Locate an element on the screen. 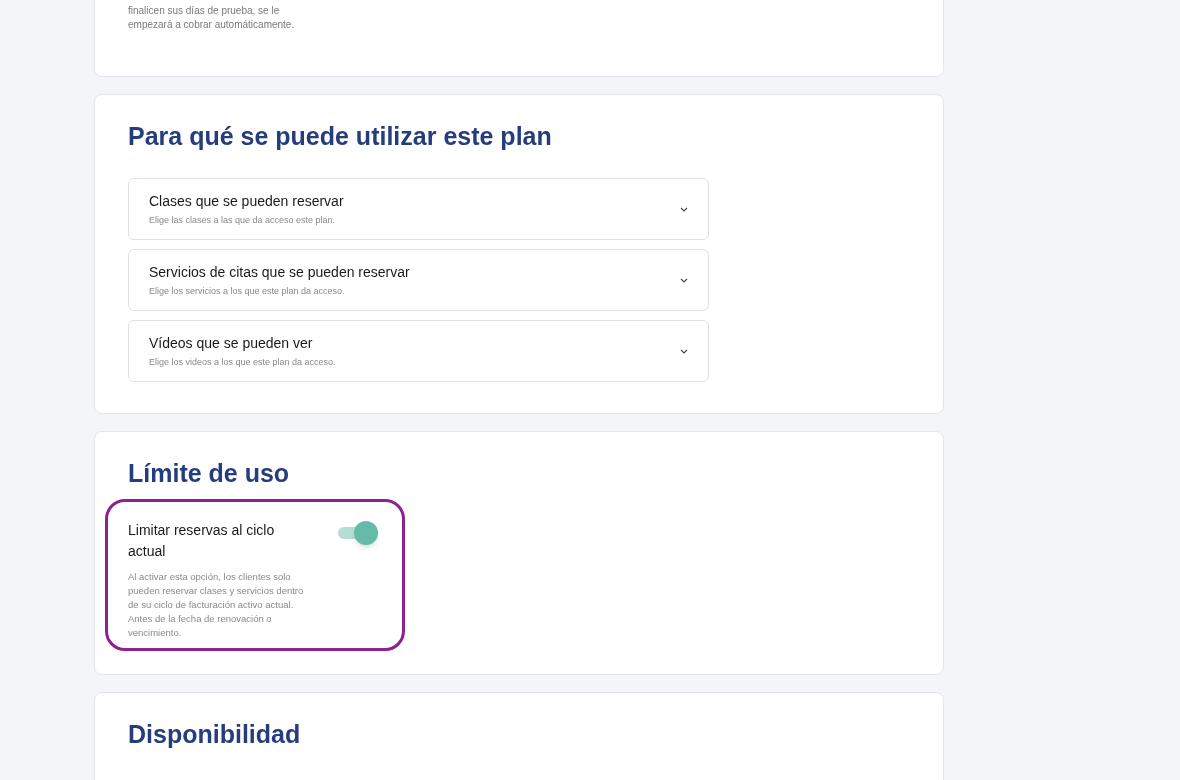  setting-description: Al activar esta opción, los clientes solo pueden reservar clases y servicios dentro de su ciclo de facturación activo actual. Antes de la fecha de renovación o vencimiento. is located at coordinates (216, 605).